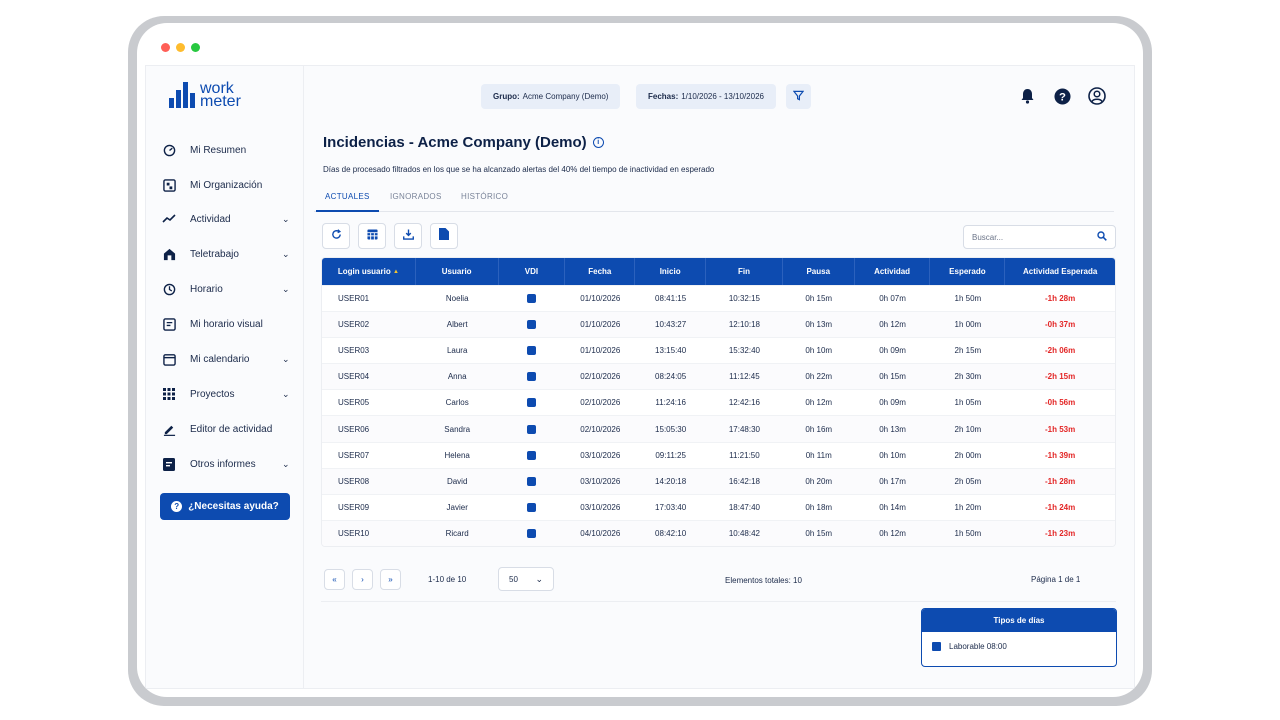  Describe the element at coordinates (354, 429) in the screenshot. I see `cell-login: USER06` at that location.